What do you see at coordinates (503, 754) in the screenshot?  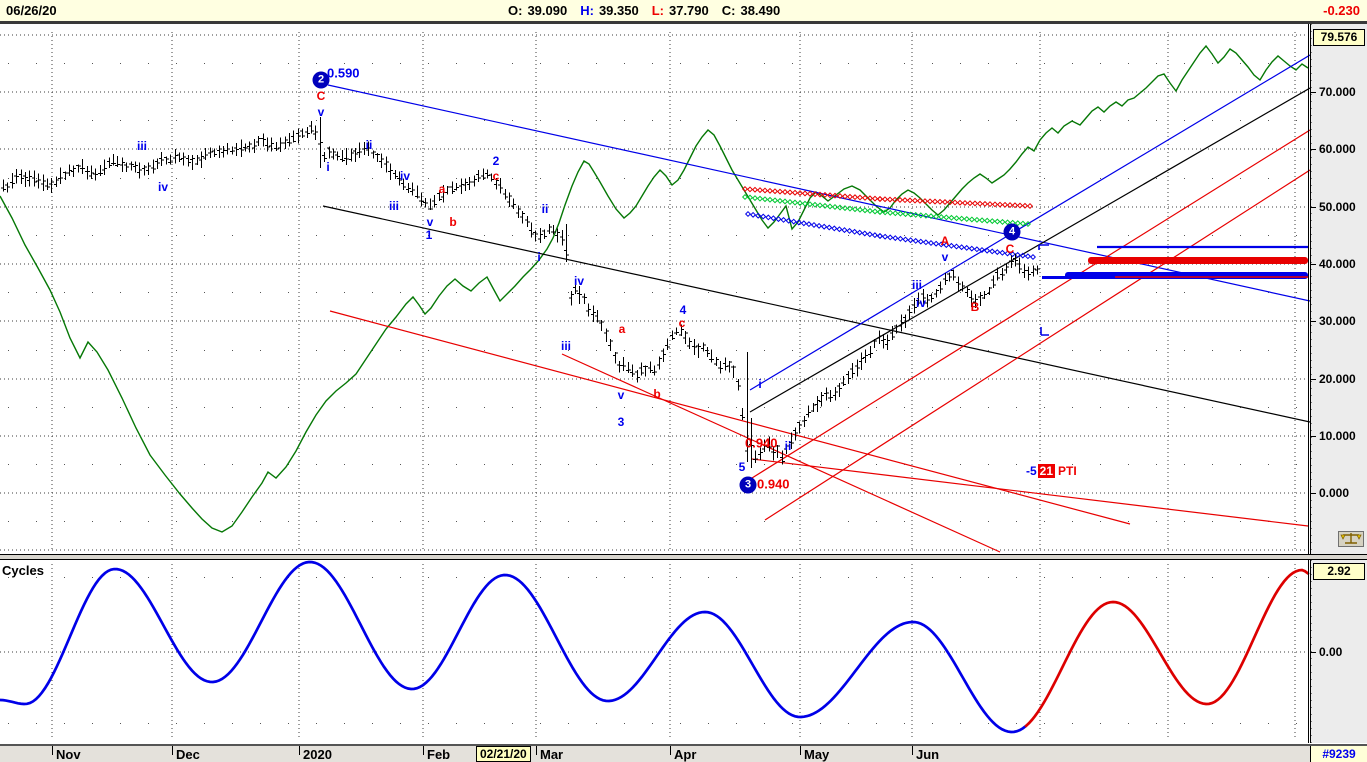 I see `highlighted-date-box: 02/21/20` at bounding box center [503, 754].